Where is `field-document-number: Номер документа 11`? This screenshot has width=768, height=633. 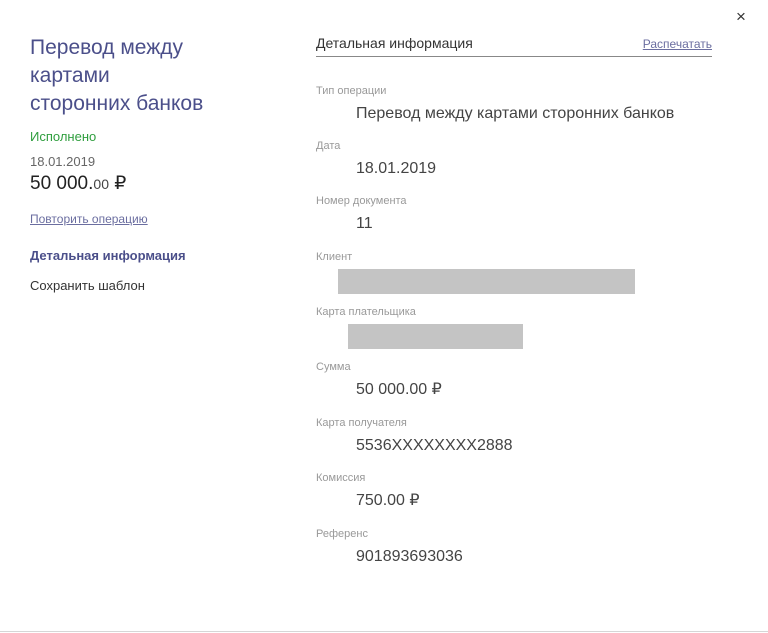 field-document-number: Номер документа 11 is located at coordinates (514, 214).